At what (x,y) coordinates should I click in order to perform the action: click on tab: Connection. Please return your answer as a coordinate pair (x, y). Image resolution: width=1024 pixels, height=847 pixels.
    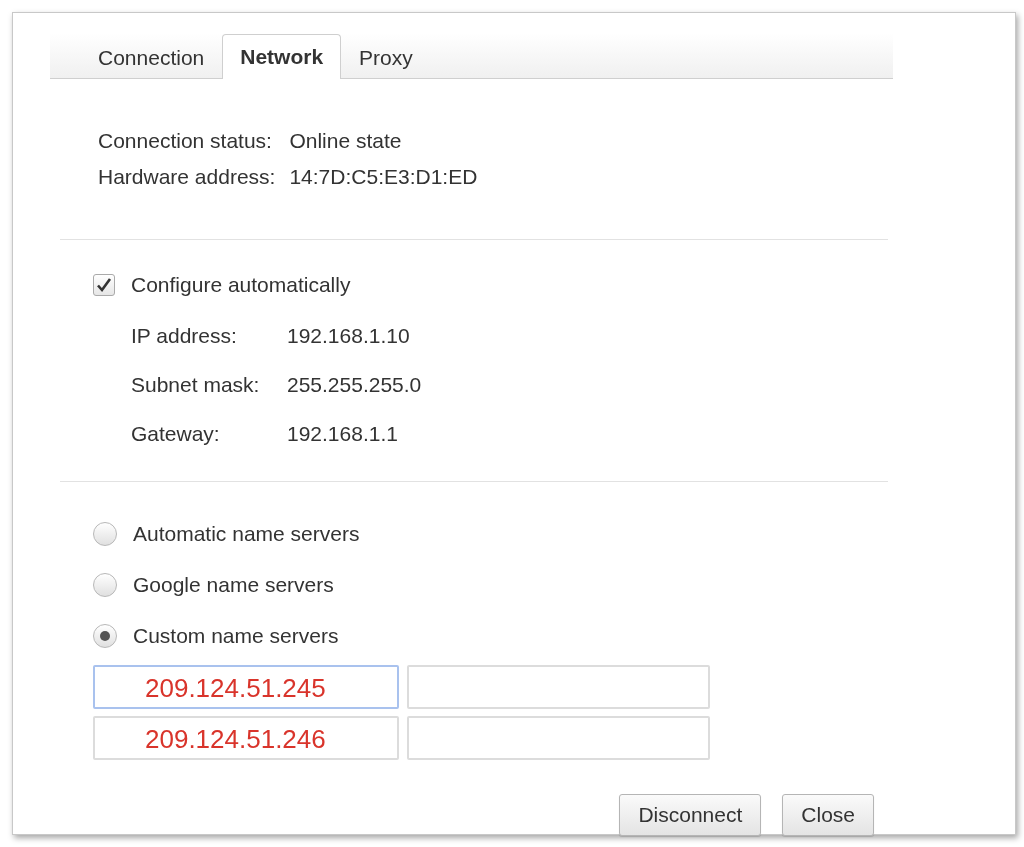
    Looking at the image, I should click on (151, 56).